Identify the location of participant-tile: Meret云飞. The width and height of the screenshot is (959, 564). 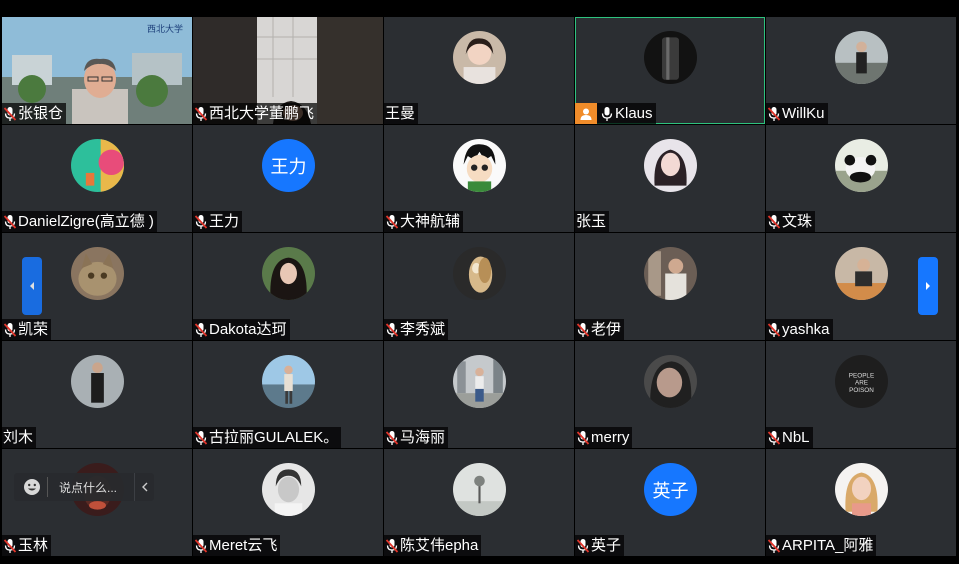
(288, 502).